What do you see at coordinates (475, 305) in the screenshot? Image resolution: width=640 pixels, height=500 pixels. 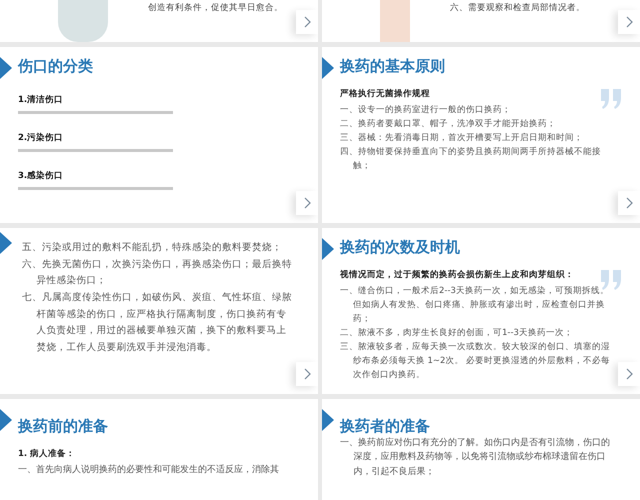 I see `list-item-text: 一、缝合伤口，一般术后2--3天换药一次，如无感染，可预期拆线。但如病人有发热、创口疼痛、肿胀或有渗出时，应检查创口并换药；` at bounding box center [475, 305].